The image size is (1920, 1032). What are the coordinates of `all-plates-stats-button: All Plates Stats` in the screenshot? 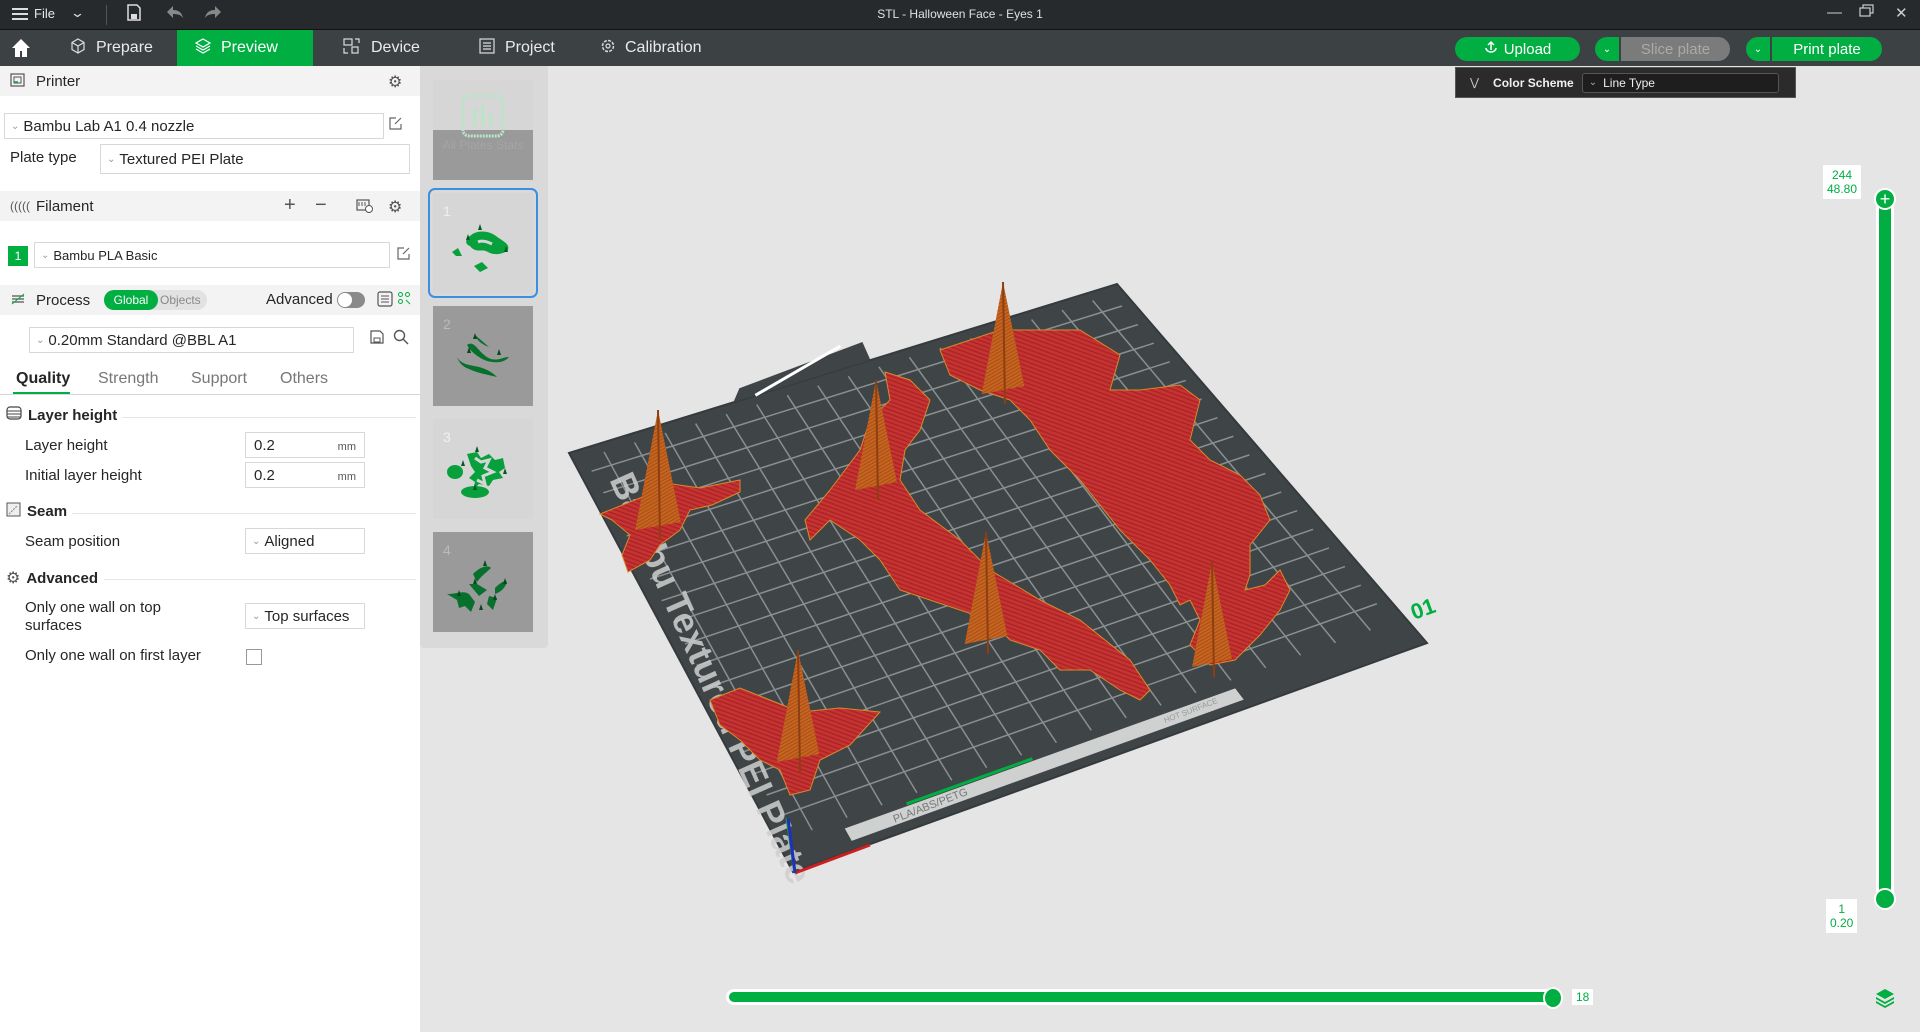 It's located at (483, 130).